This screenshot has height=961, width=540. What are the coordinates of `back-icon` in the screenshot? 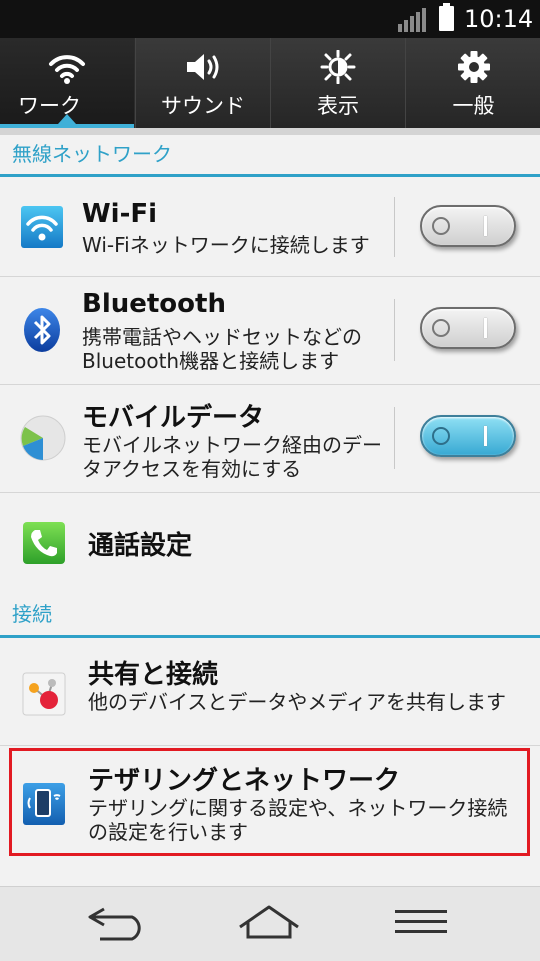 It's located at (117, 924).